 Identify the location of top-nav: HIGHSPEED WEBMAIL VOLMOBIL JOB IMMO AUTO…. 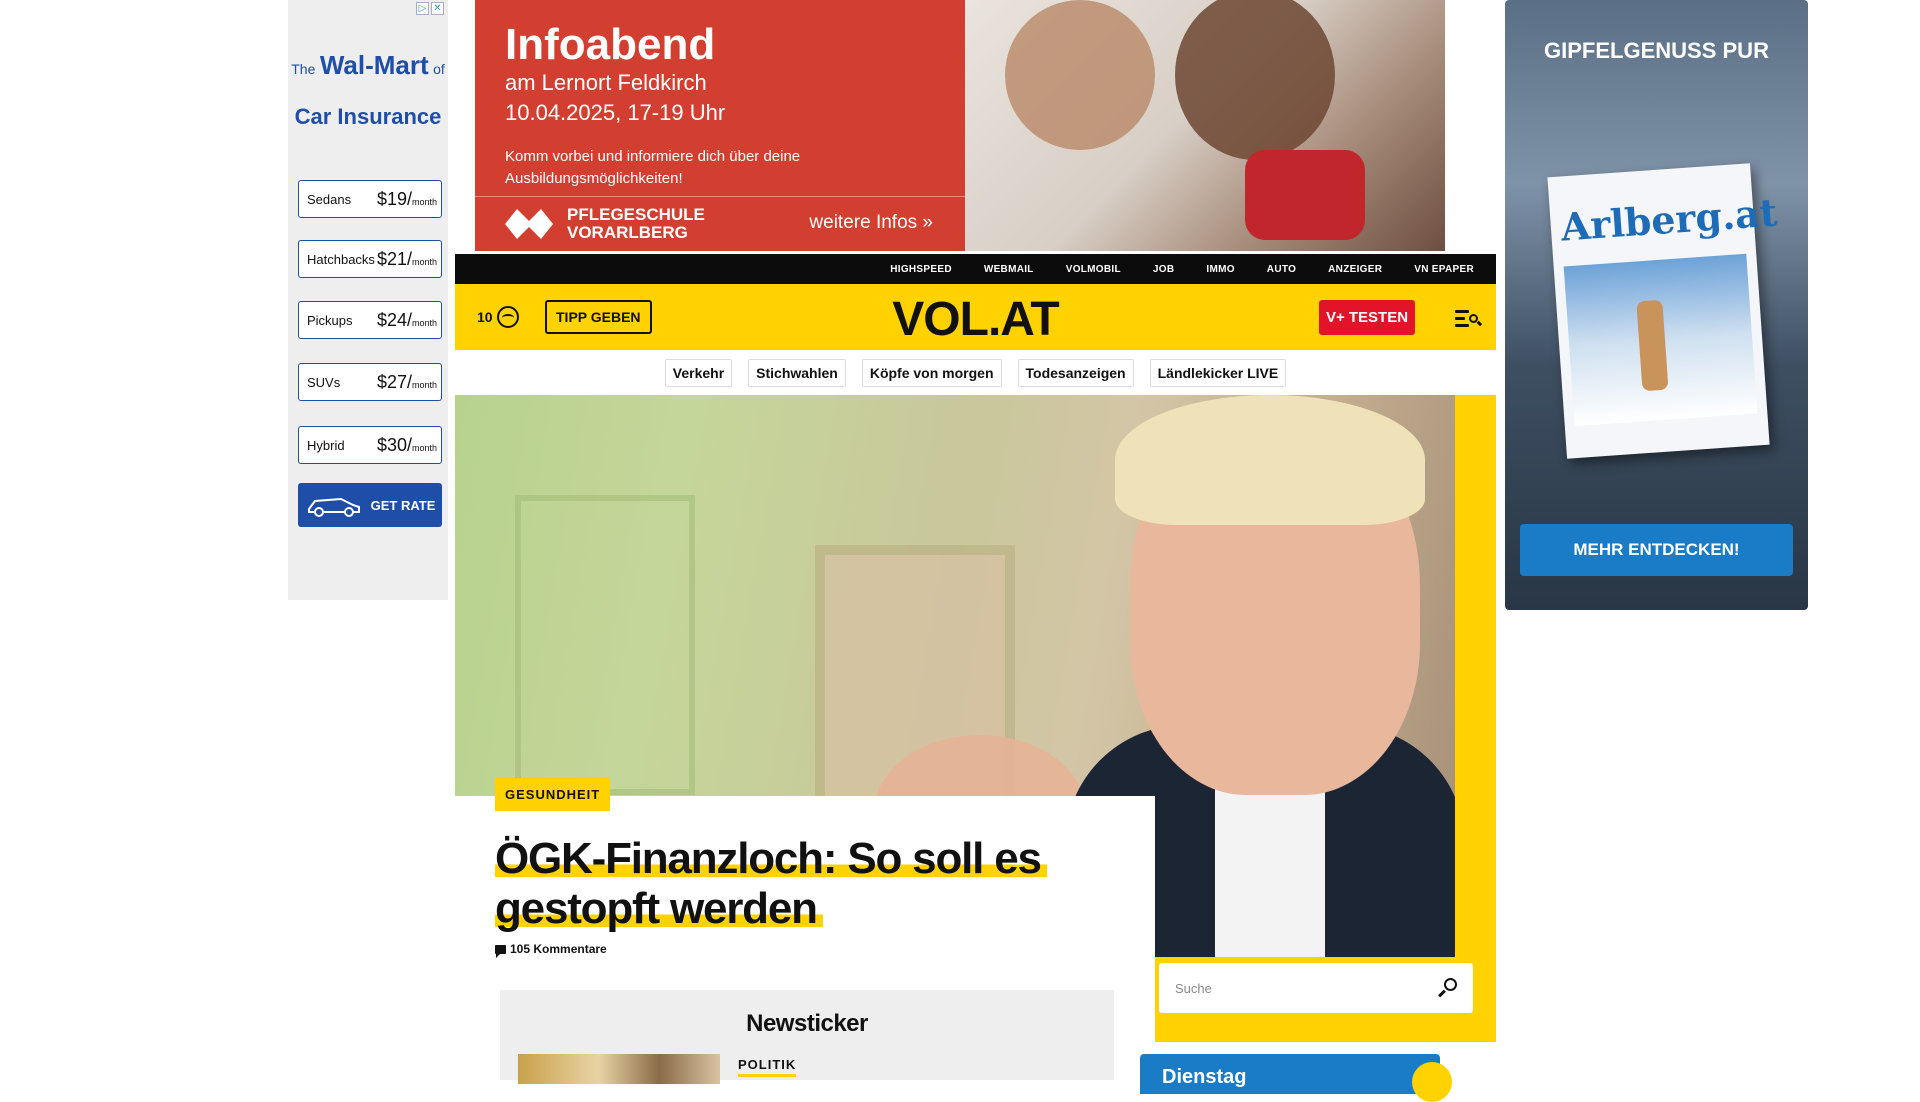
(975, 269).